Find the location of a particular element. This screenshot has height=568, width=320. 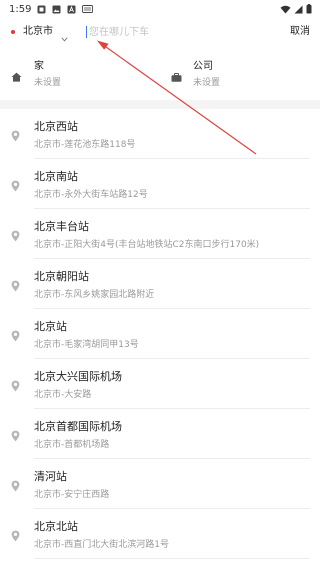

result-name: 北京北站 is located at coordinates (56, 526).